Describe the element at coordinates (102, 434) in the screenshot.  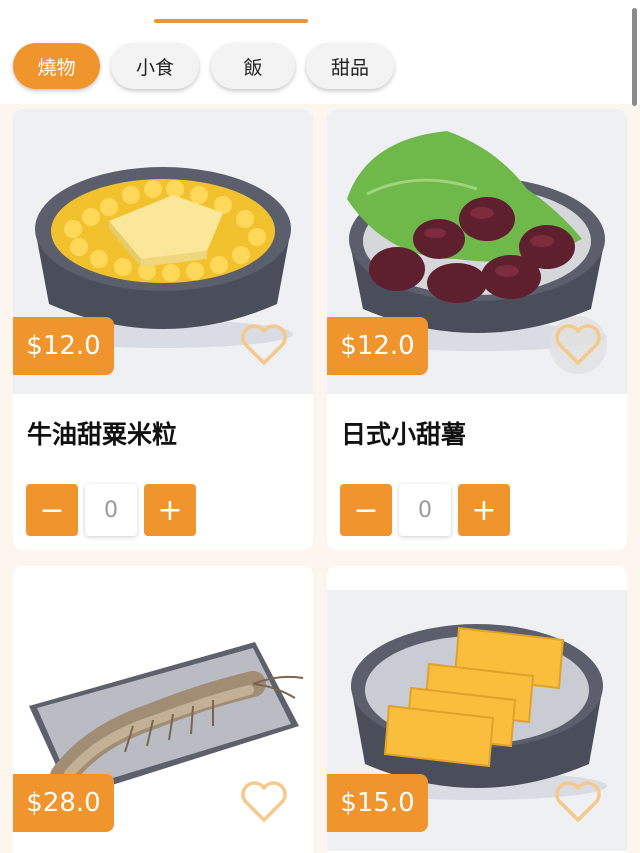
I see `product-name: 牛油甜粟米粒` at that location.